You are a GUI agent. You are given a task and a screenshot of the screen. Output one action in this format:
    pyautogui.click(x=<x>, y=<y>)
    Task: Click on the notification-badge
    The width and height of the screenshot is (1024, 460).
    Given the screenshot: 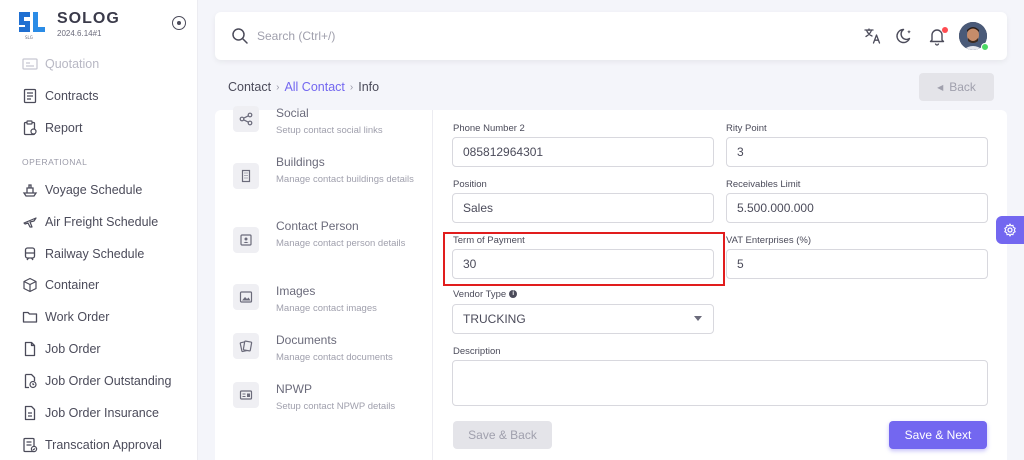 What is the action you would take?
    pyautogui.click(x=945, y=30)
    